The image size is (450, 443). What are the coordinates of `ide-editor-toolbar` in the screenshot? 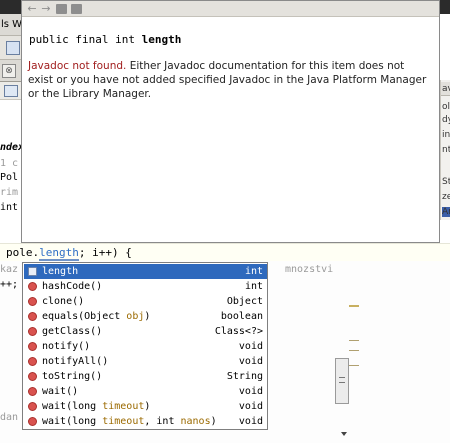 It's located at (11, 91).